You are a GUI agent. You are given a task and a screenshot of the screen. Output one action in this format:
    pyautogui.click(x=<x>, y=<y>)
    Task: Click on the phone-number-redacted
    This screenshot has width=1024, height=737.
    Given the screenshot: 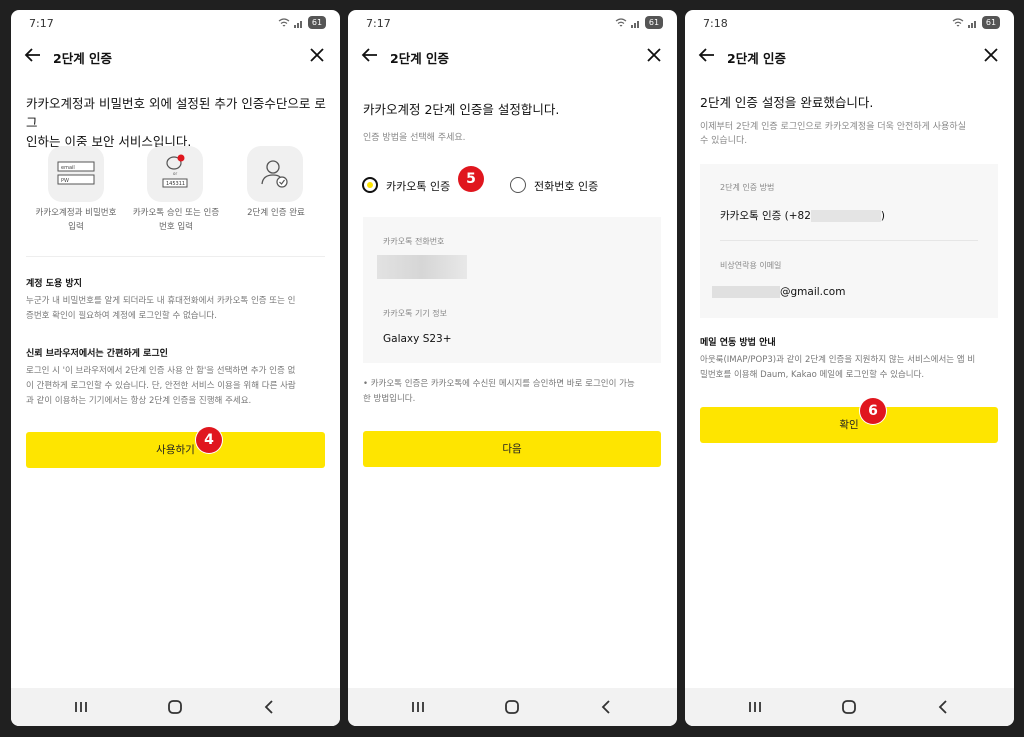 What is the action you would take?
    pyautogui.click(x=422, y=267)
    